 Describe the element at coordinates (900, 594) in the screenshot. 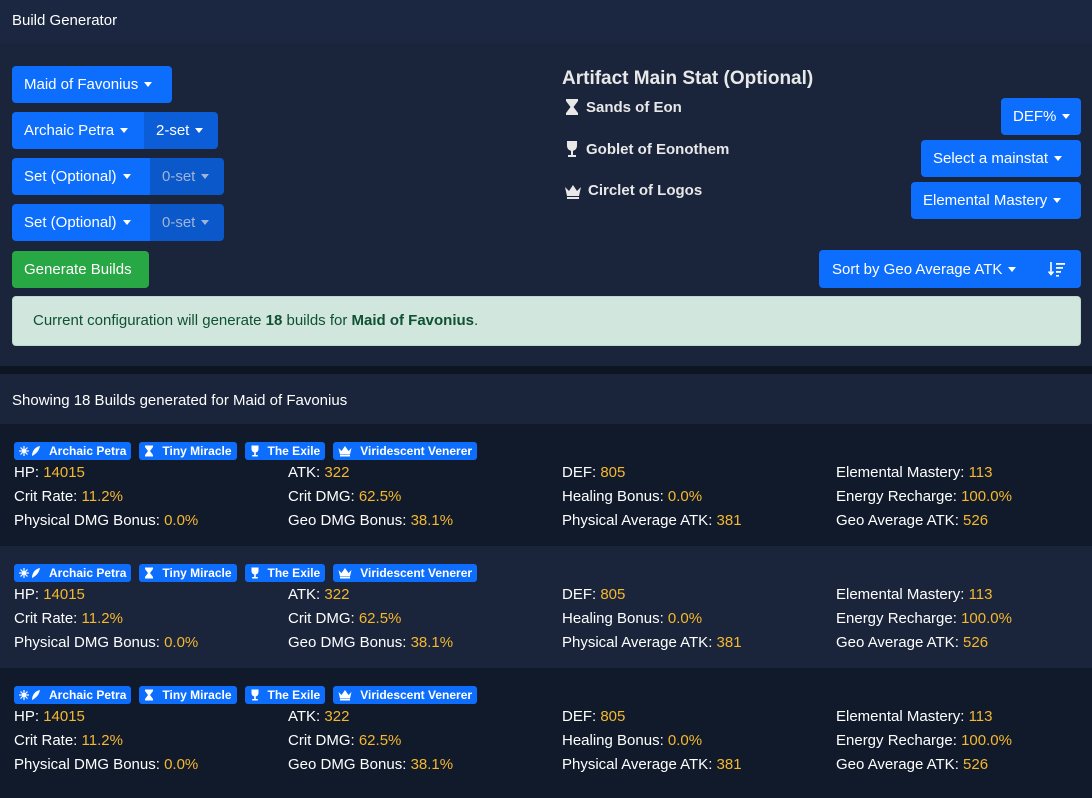

I see `stat-label: Elemental Mastery:` at that location.